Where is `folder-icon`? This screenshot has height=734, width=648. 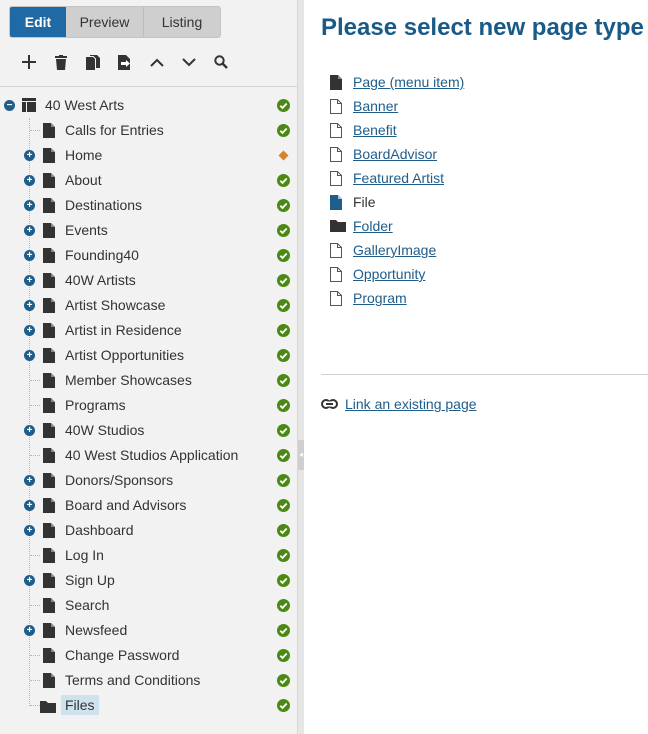 folder-icon is located at coordinates (48, 709).